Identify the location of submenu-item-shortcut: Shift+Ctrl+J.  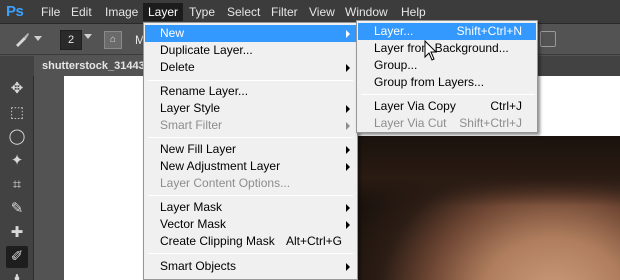
(490, 123).